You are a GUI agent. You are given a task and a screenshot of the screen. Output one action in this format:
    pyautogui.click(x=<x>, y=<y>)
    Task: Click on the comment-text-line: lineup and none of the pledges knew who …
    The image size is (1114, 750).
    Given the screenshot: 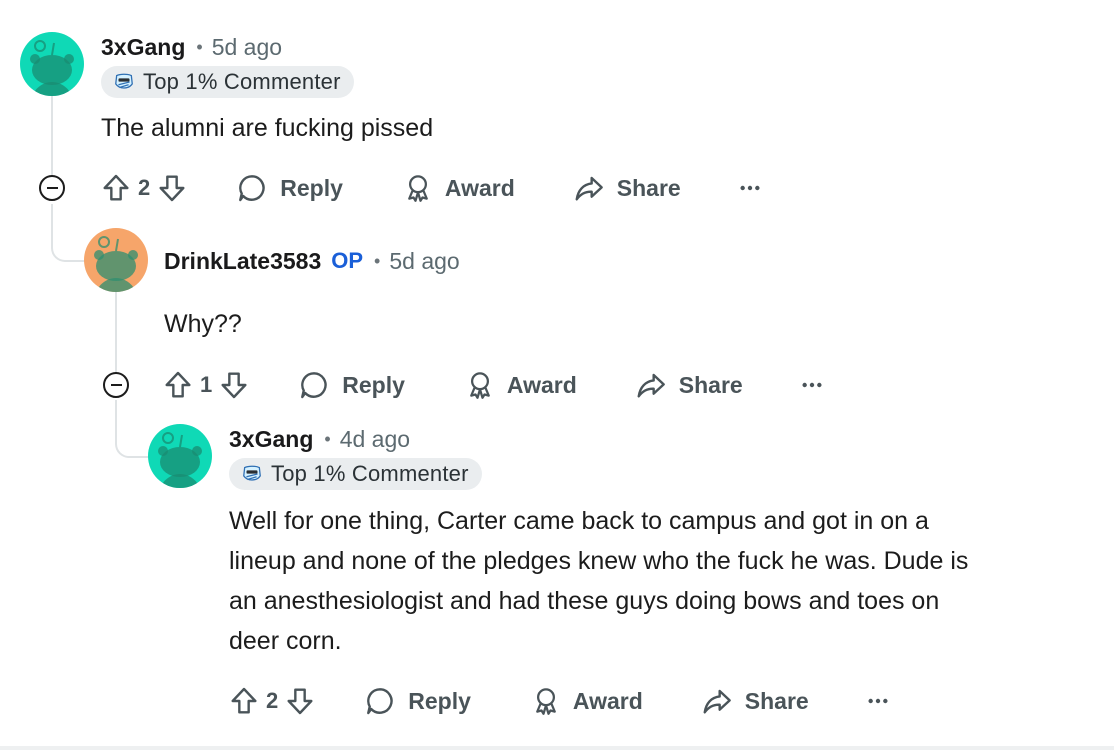 What is the action you would take?
    pyautogui.click(x=599, y=561)
    